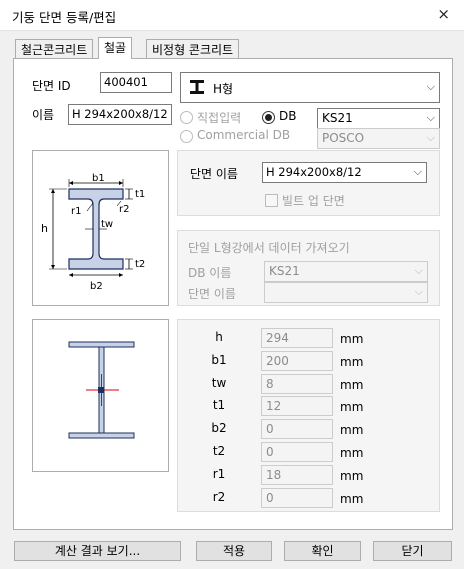 This screenshot has height=569, width=464. I want to click on db-radio-label: DB, so click(288, 116).